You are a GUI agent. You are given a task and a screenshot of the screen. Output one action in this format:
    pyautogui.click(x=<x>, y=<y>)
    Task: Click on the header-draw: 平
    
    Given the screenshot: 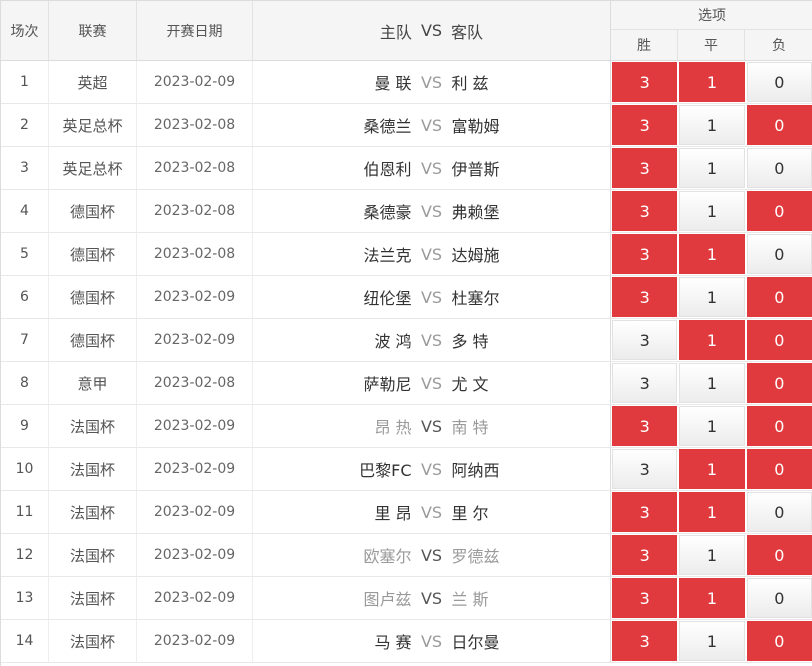 What is the action you would take?
    pyautogui.click(x=711, y=45)
    